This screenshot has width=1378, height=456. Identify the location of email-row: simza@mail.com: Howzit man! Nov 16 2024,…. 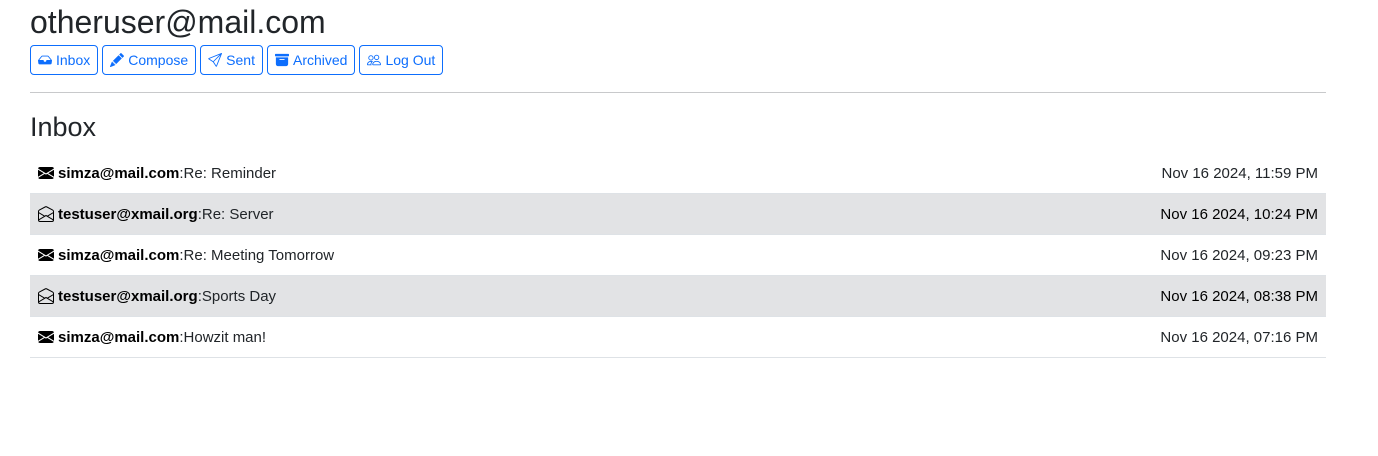
(678, 337).